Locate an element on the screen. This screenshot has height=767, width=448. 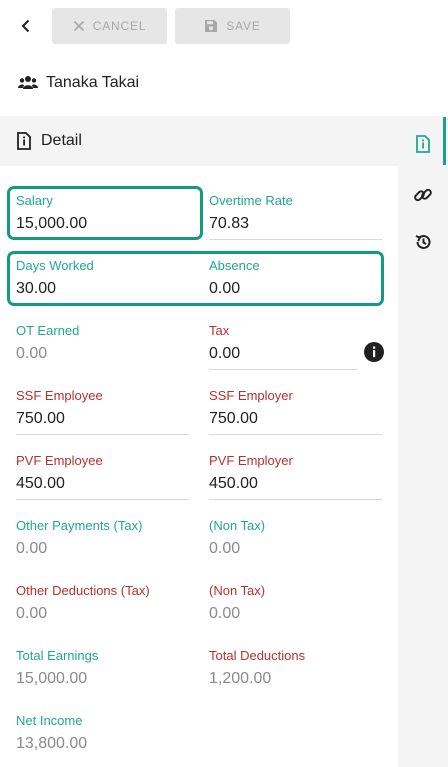
days-worked-value: 30.00 is located at coordinates (36, 288).